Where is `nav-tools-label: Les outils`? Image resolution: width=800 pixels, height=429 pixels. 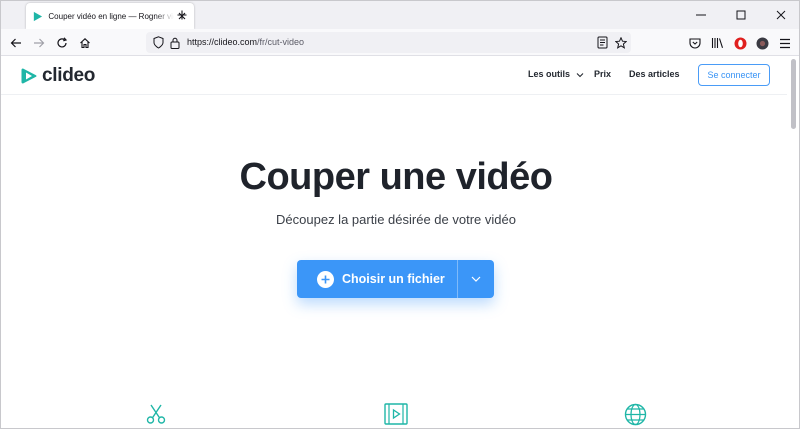
nav-tools-label: Les outils is located at coordinates (549, 74).